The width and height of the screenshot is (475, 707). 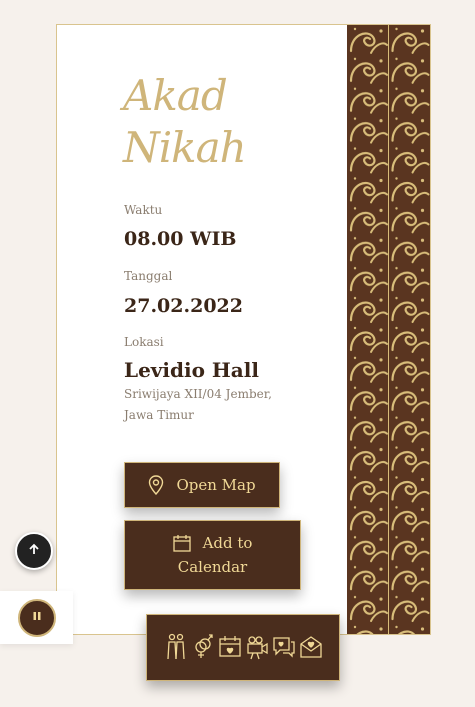 What do you see at coordinates (209, 405) in the screenshot?
I see `venue-address: Sriwijaya XII/04 Jember, Jawa Timur` at bounding box center [209, 405].